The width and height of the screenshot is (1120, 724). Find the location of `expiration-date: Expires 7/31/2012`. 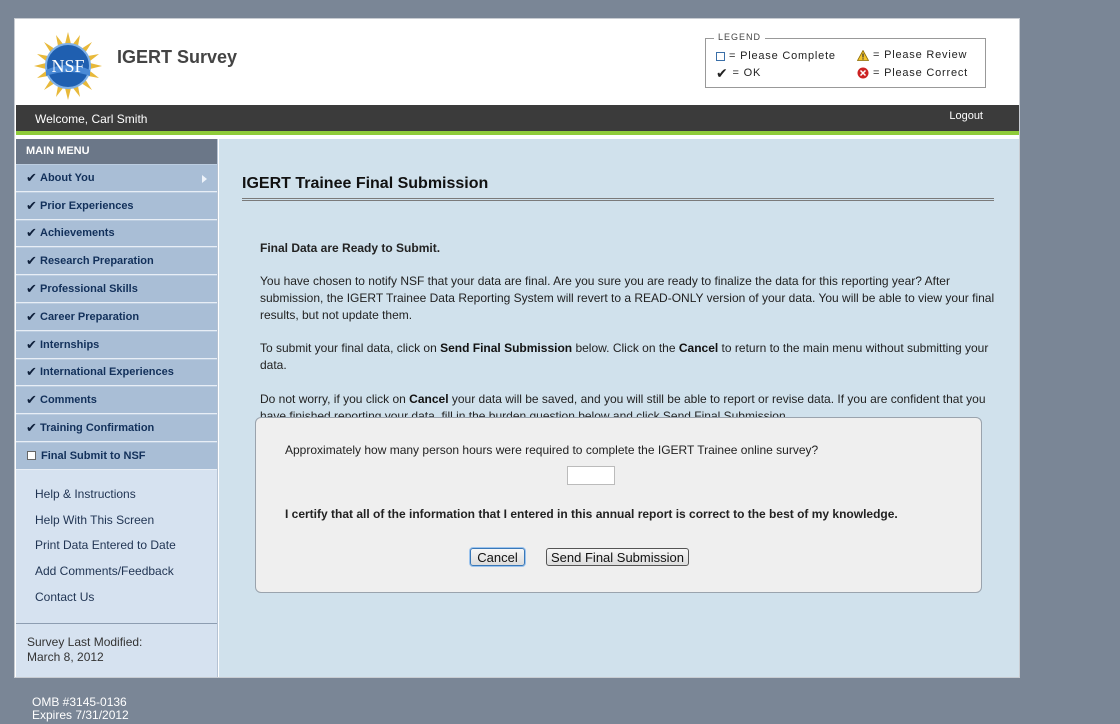

expiration-date: Expires 7/31/2012 is located at coordinates (80, 715).